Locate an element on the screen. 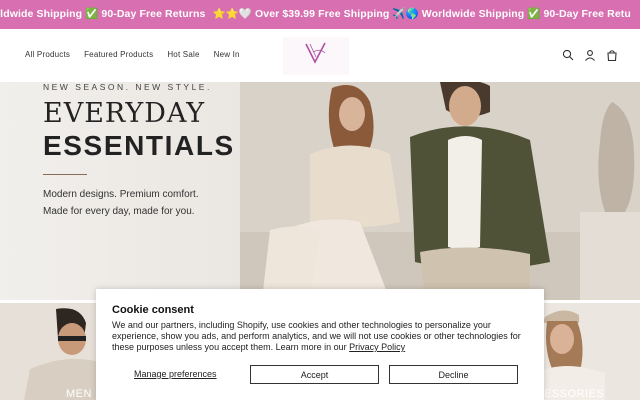 Image resolution: width=640 pixels, height=400 pixels. nav-hot-sale: Hot Sale is located at coordinates (183, 54).